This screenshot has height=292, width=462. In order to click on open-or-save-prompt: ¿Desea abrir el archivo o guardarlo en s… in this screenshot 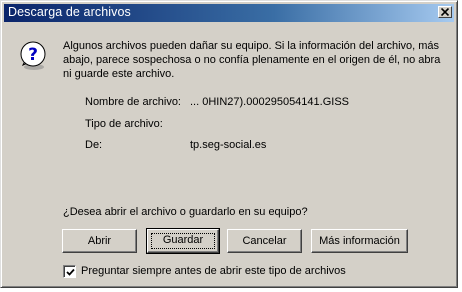, I will do `click(185, 212)`.